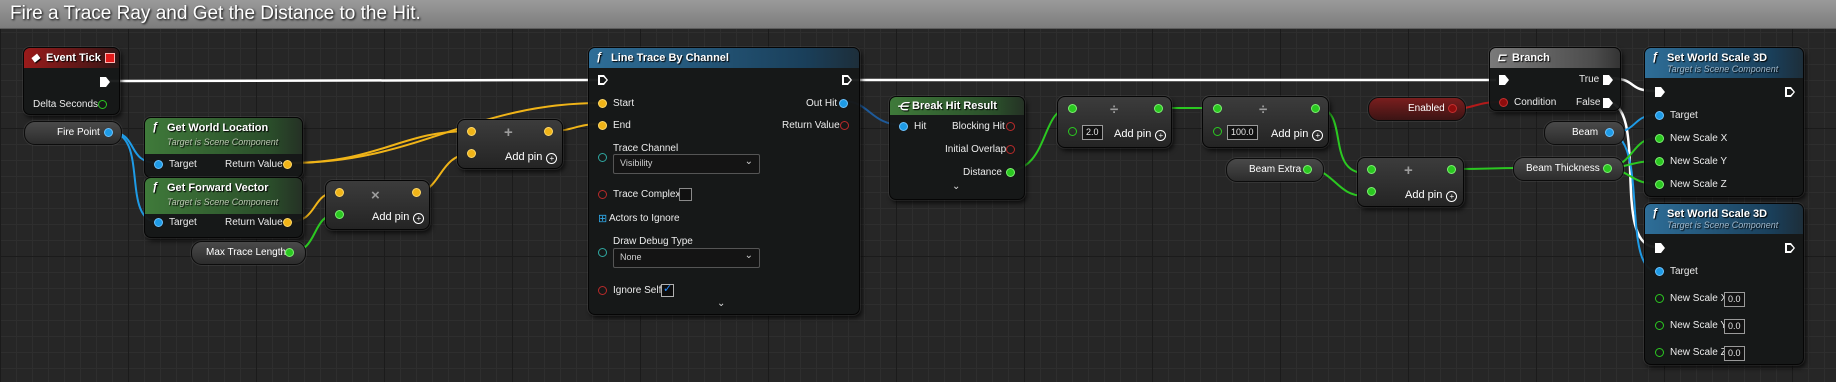 Image resolution: width=1836 pixels, height=382 pixels. What do you see at coordinates (1451, 169) in the screenshot?
I see `add2-out-pin` at bounding box center [1451, 169].